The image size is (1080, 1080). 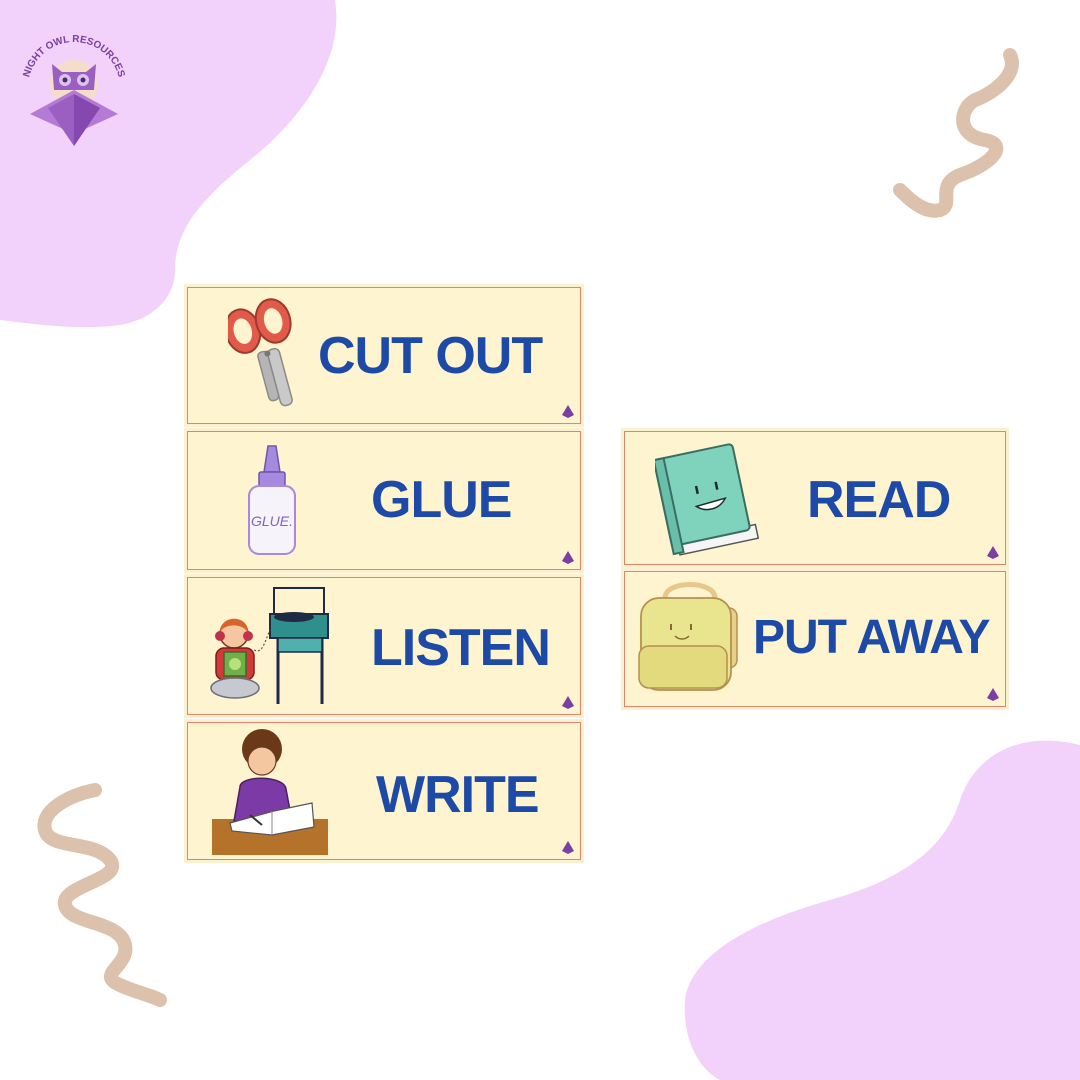 I want to click on card-label: LISTEN, so click(x=461, y=648).